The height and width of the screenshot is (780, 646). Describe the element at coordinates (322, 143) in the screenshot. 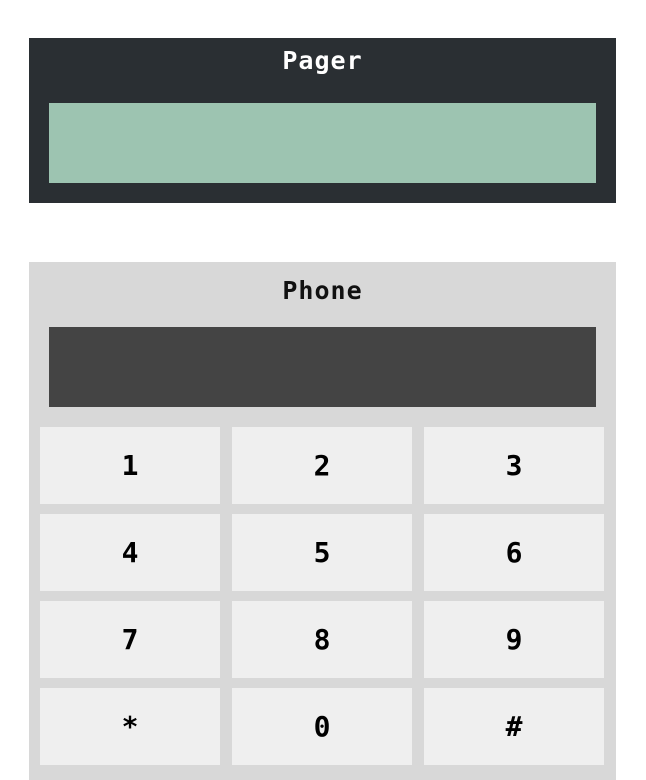

I see `pager-screen` at that location.